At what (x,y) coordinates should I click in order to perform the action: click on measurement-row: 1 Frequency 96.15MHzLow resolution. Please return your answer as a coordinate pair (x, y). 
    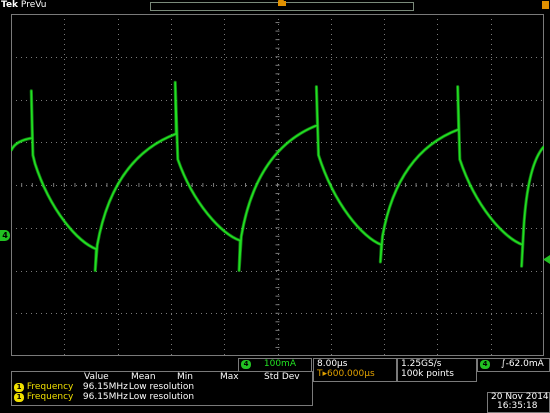
    Looking at the image, I should click on (104, 397).